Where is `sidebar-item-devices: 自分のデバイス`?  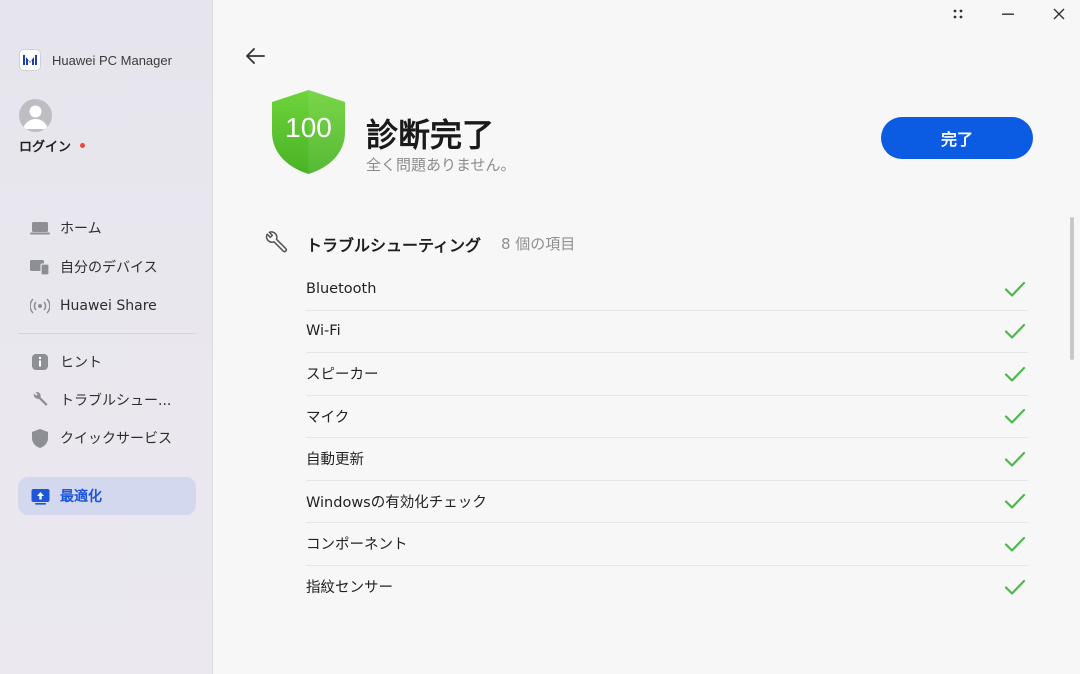 sidebar-item-devices: 自分のデバイス is located at coordinates (107, 267).